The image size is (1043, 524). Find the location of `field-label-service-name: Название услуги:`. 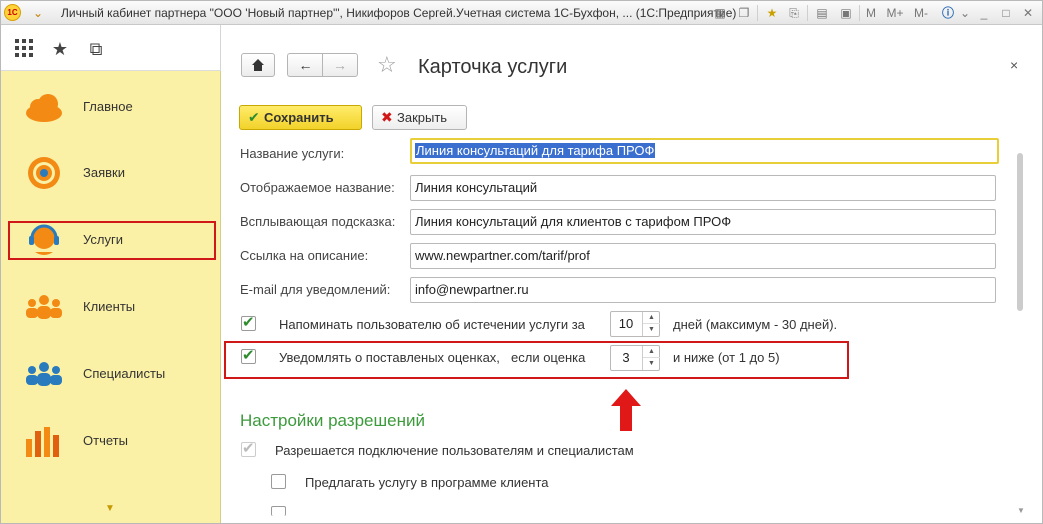

field-label-service-name: Название услуги: is located at coordinates (292, 153).